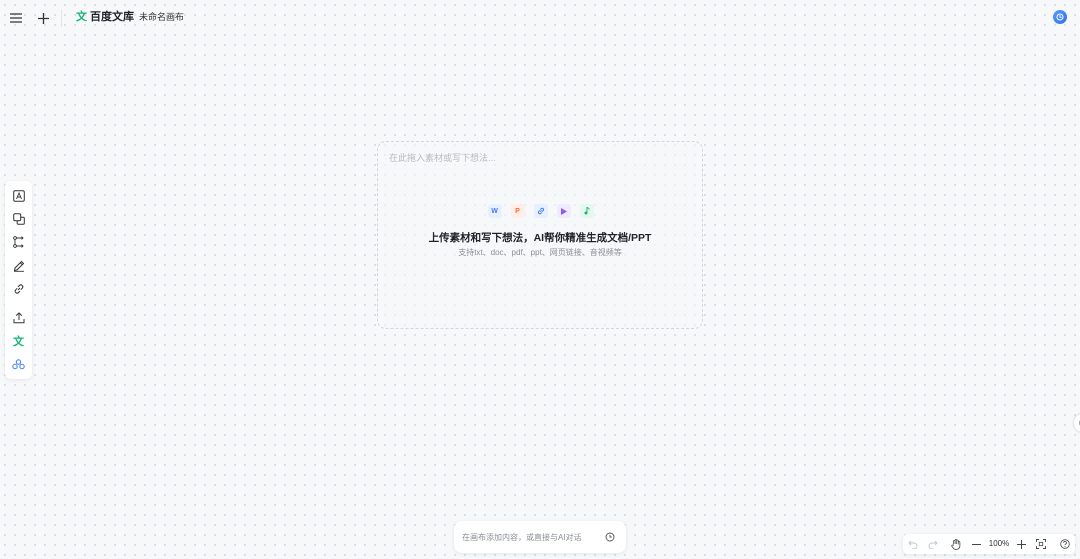  I want to click on minus-icon, so click(976, 544).